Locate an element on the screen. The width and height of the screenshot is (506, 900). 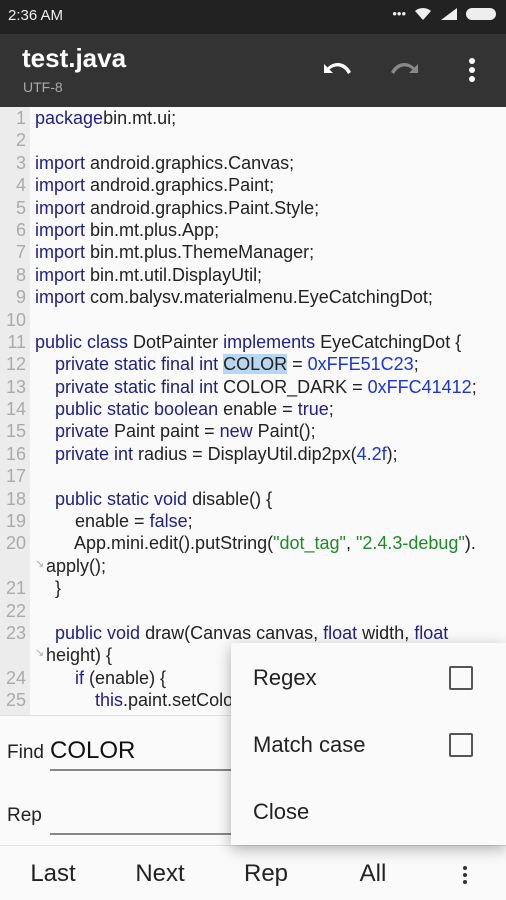
keyword-token: private static final int is located at coordinates (127, 364).